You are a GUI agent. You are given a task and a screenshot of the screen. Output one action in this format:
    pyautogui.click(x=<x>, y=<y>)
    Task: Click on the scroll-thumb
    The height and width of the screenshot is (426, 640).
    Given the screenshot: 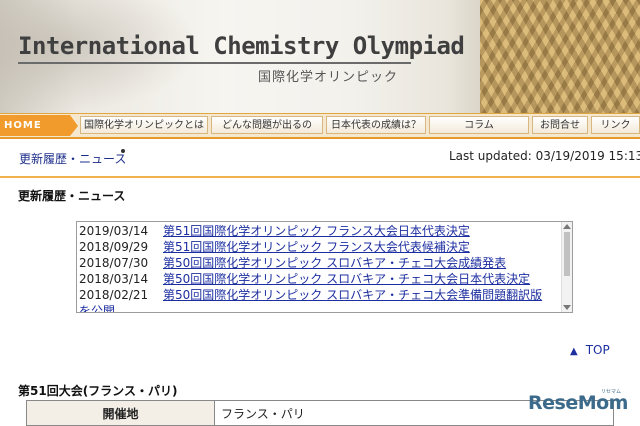 What is the action you would take?
    pyautogui.click(x=567, y=254)
    